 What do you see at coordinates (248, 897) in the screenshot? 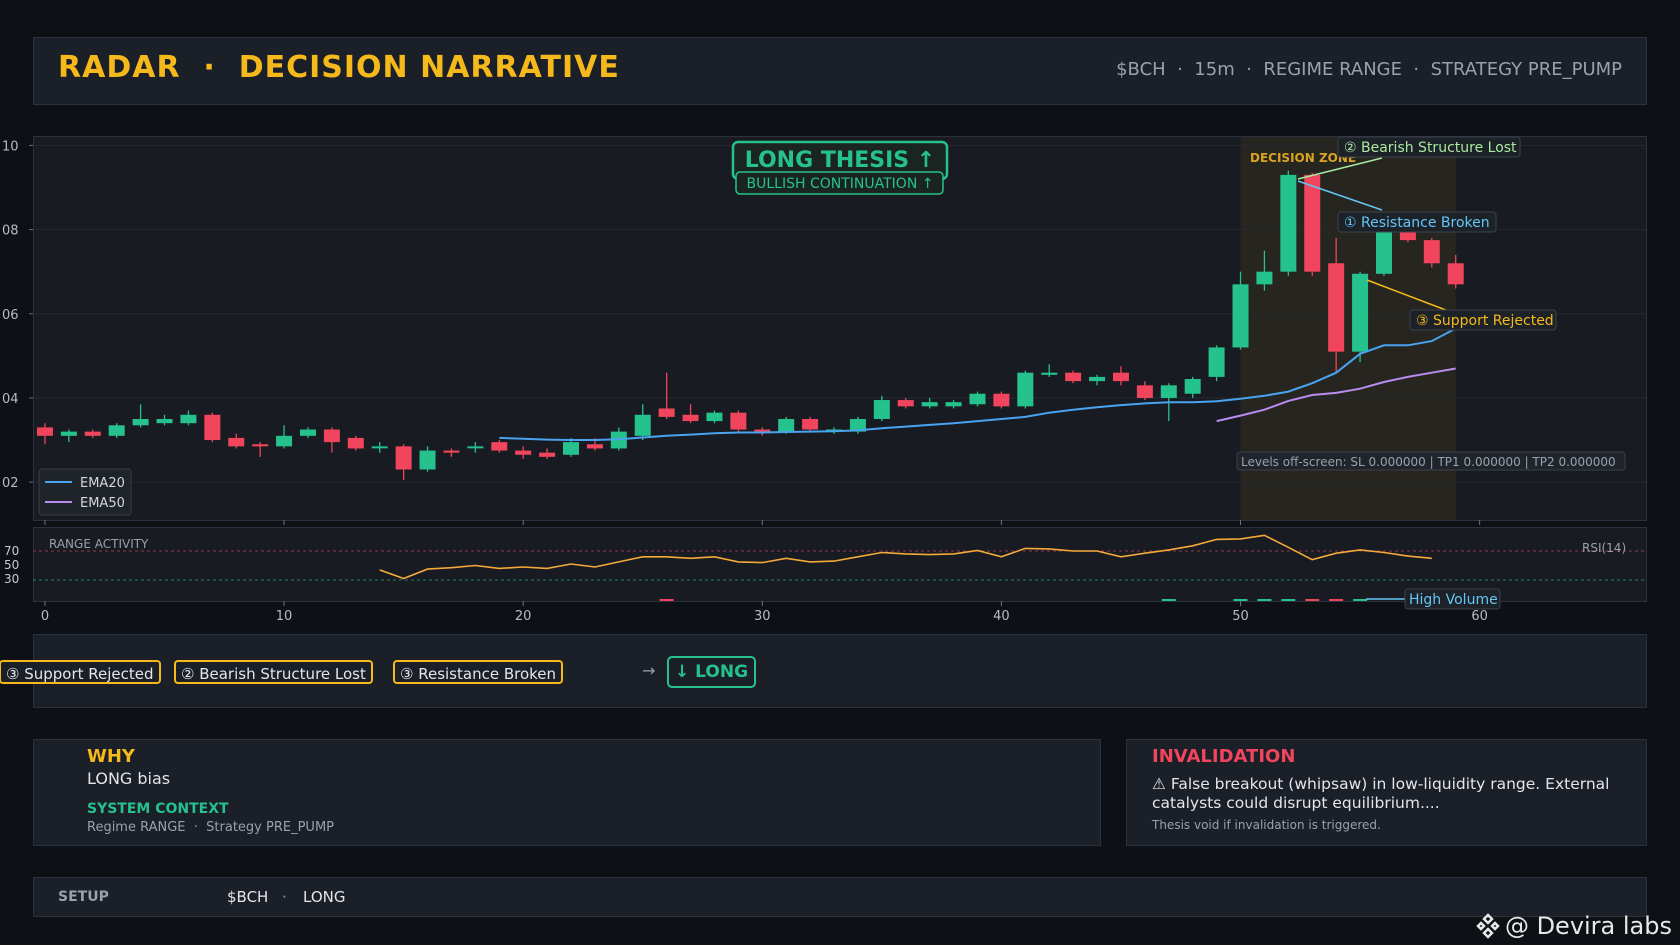
I see `setup-symbol: $BCH` at bounding box center [248, 897].